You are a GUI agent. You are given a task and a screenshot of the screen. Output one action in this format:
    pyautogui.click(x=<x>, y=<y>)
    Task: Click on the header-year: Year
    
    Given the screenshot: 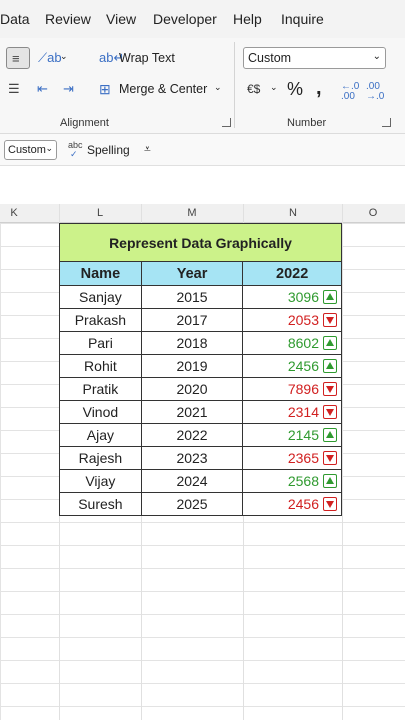 What is the action you would take?
    pyautogui.click(x=192, y=273)
    